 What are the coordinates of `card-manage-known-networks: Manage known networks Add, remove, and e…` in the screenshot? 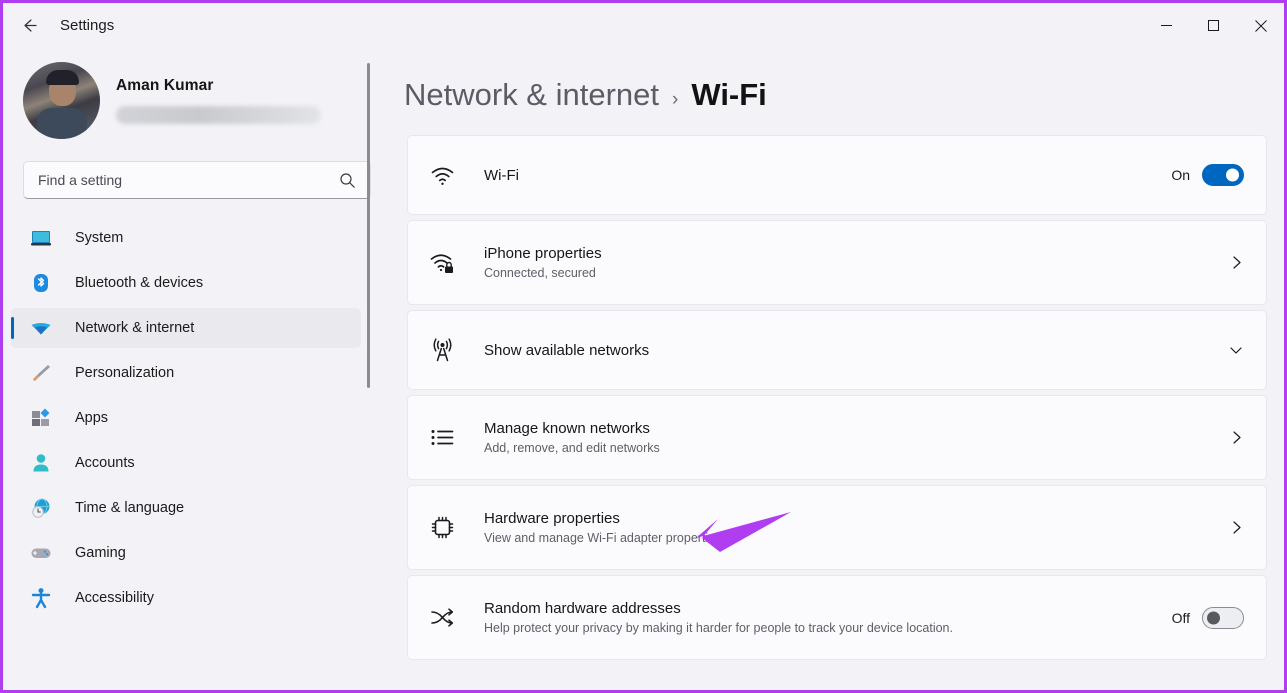 It's located at (837, 437).